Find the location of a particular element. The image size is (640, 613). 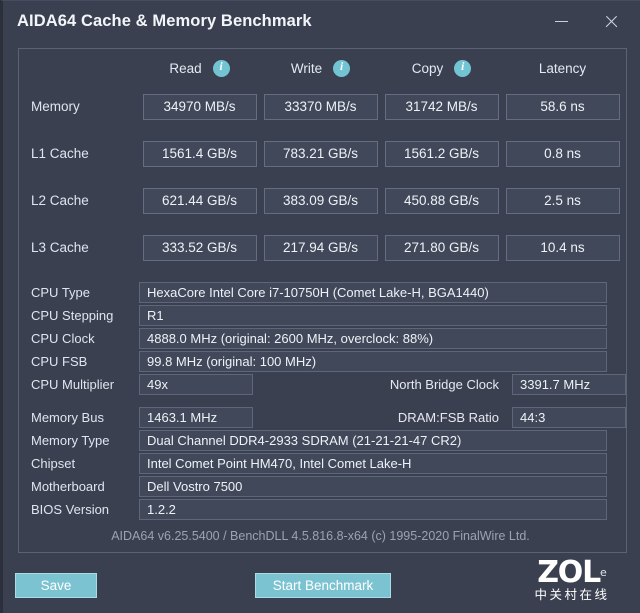

cell-l2-copy: 450.88 GB/s is located at coordinates (441, 200).